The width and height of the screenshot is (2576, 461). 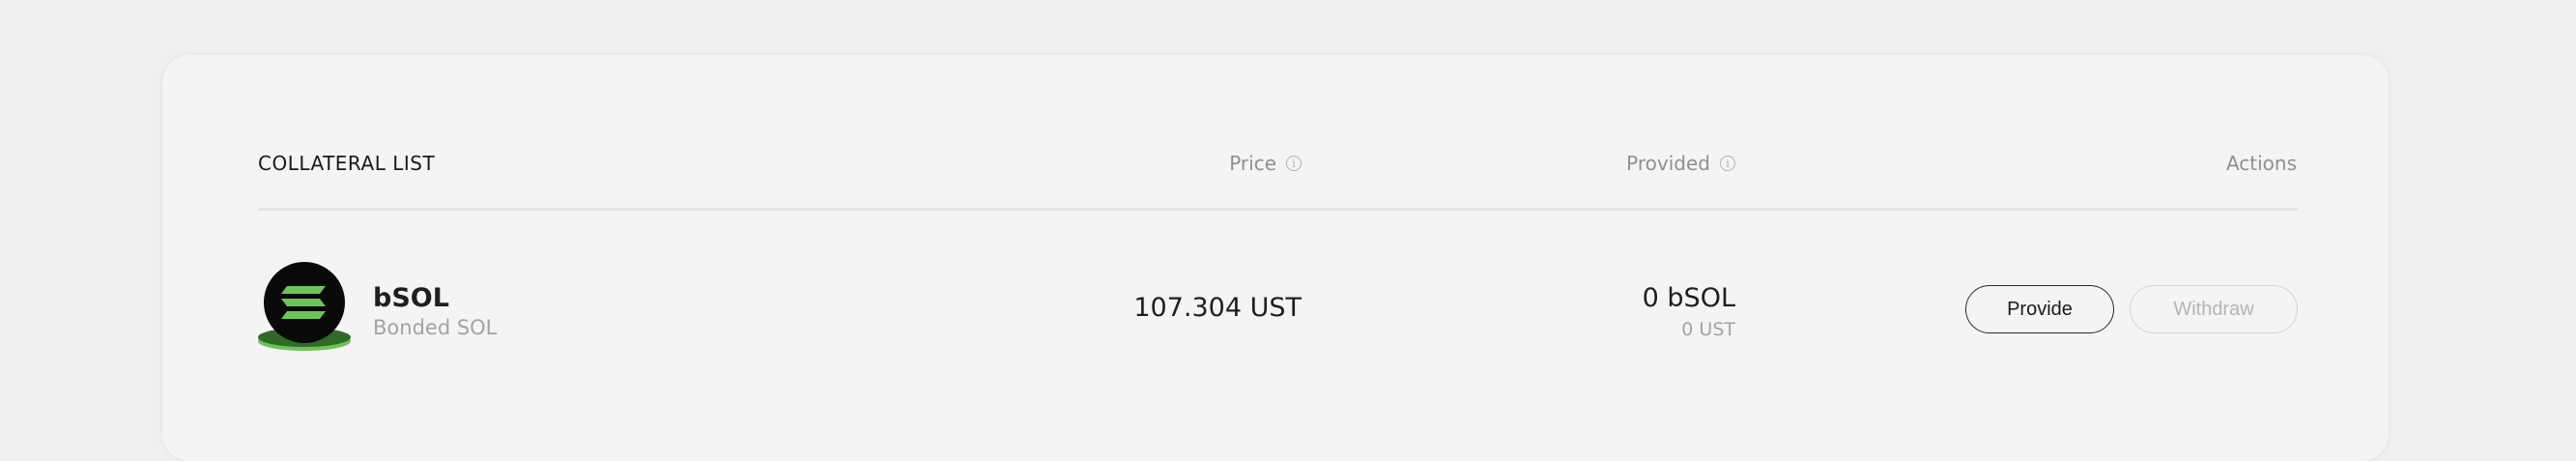 I want to click on column-header-actions: Actions, so click(x=2262, y=163).